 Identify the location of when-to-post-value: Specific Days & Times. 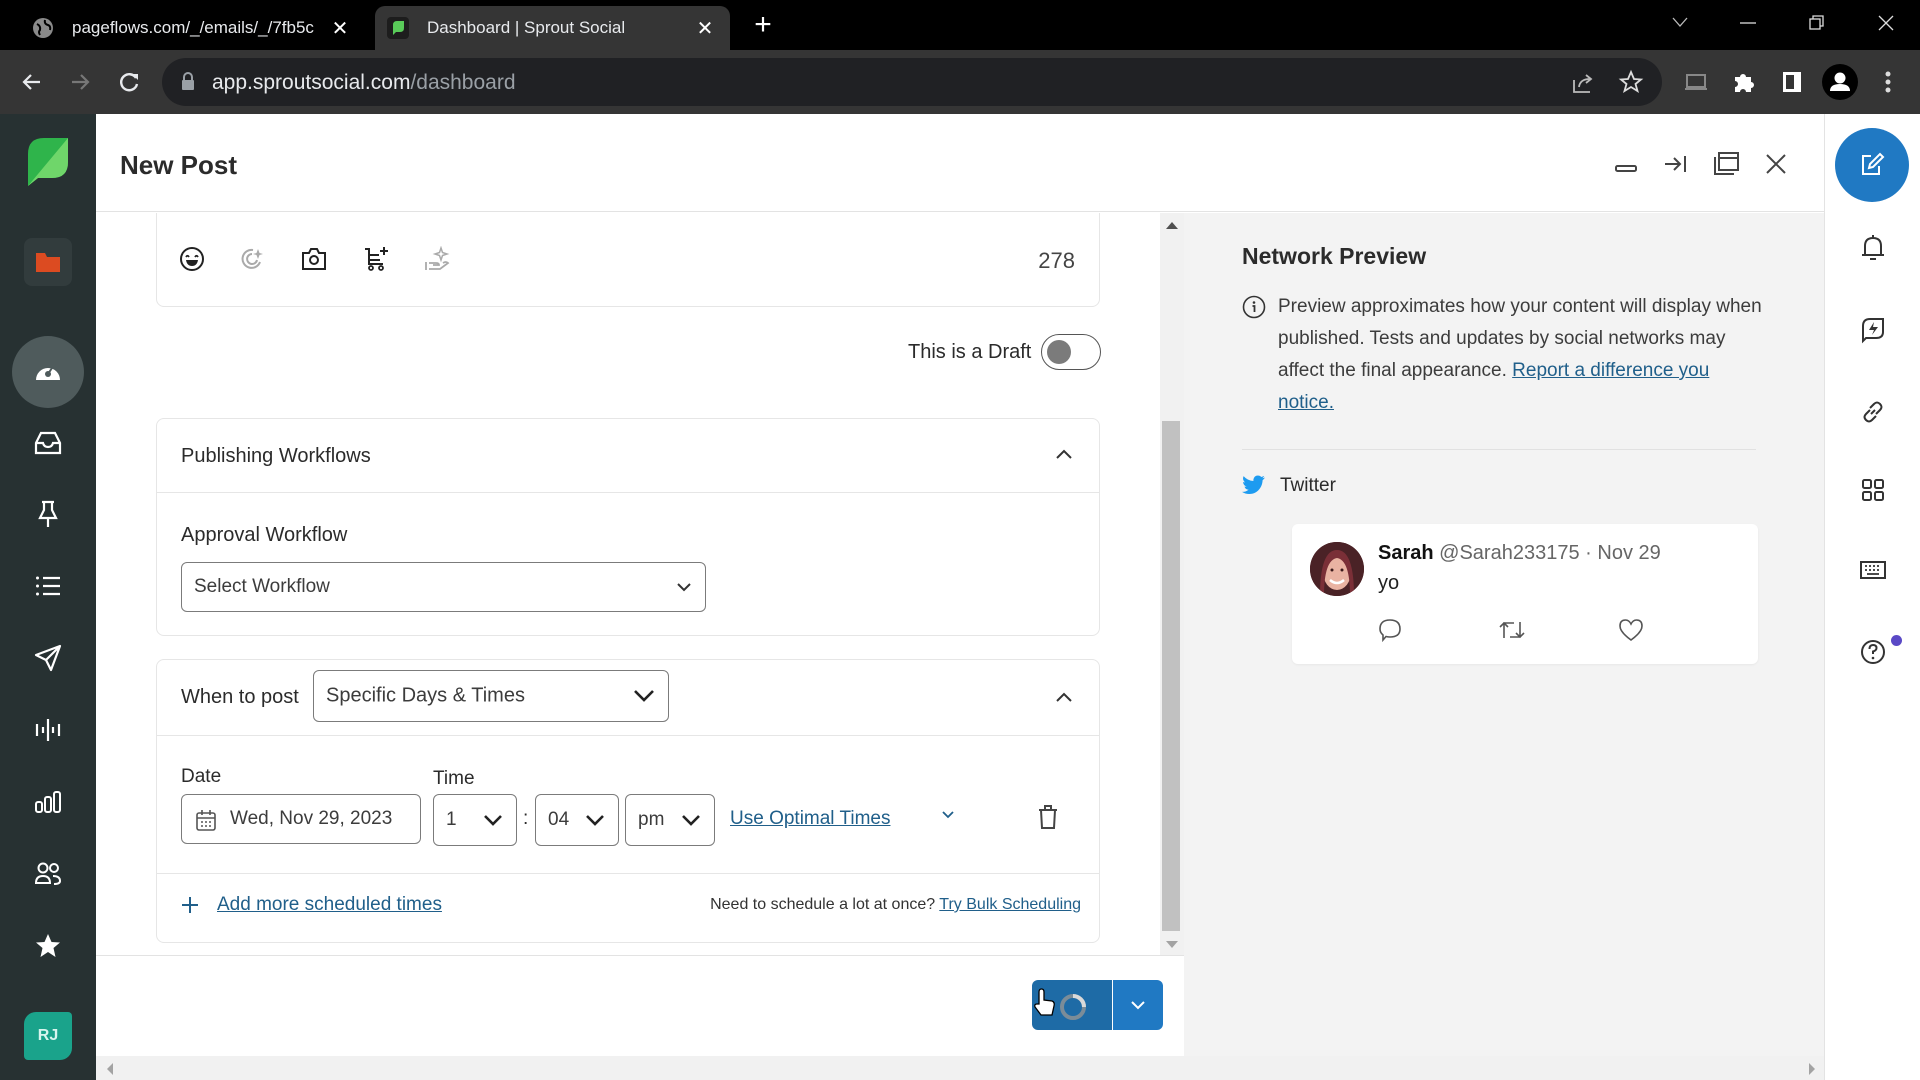
(425, 695).